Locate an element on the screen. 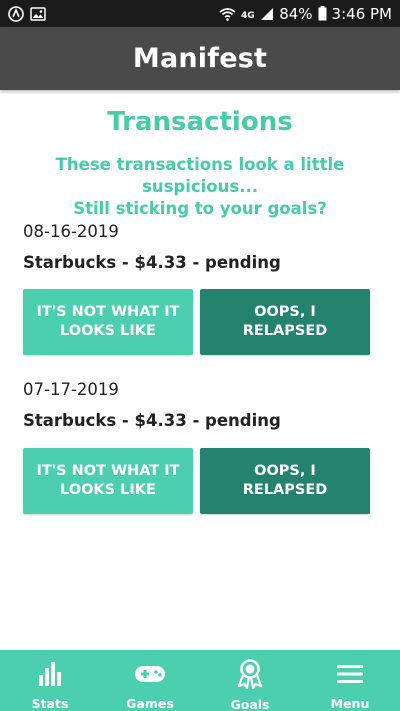 This screenshot has height=711, width=400. image-notification-icon is located at coordinates (38, 13).